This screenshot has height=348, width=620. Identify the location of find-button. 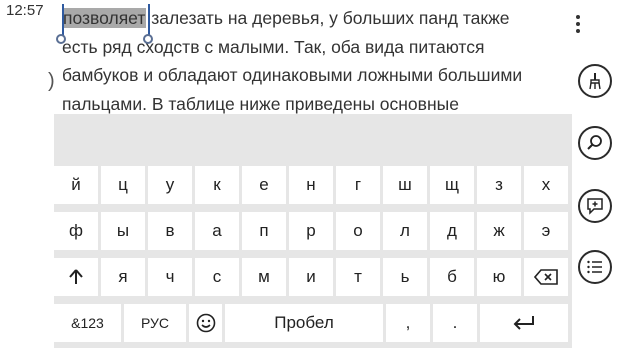
(595, 143).